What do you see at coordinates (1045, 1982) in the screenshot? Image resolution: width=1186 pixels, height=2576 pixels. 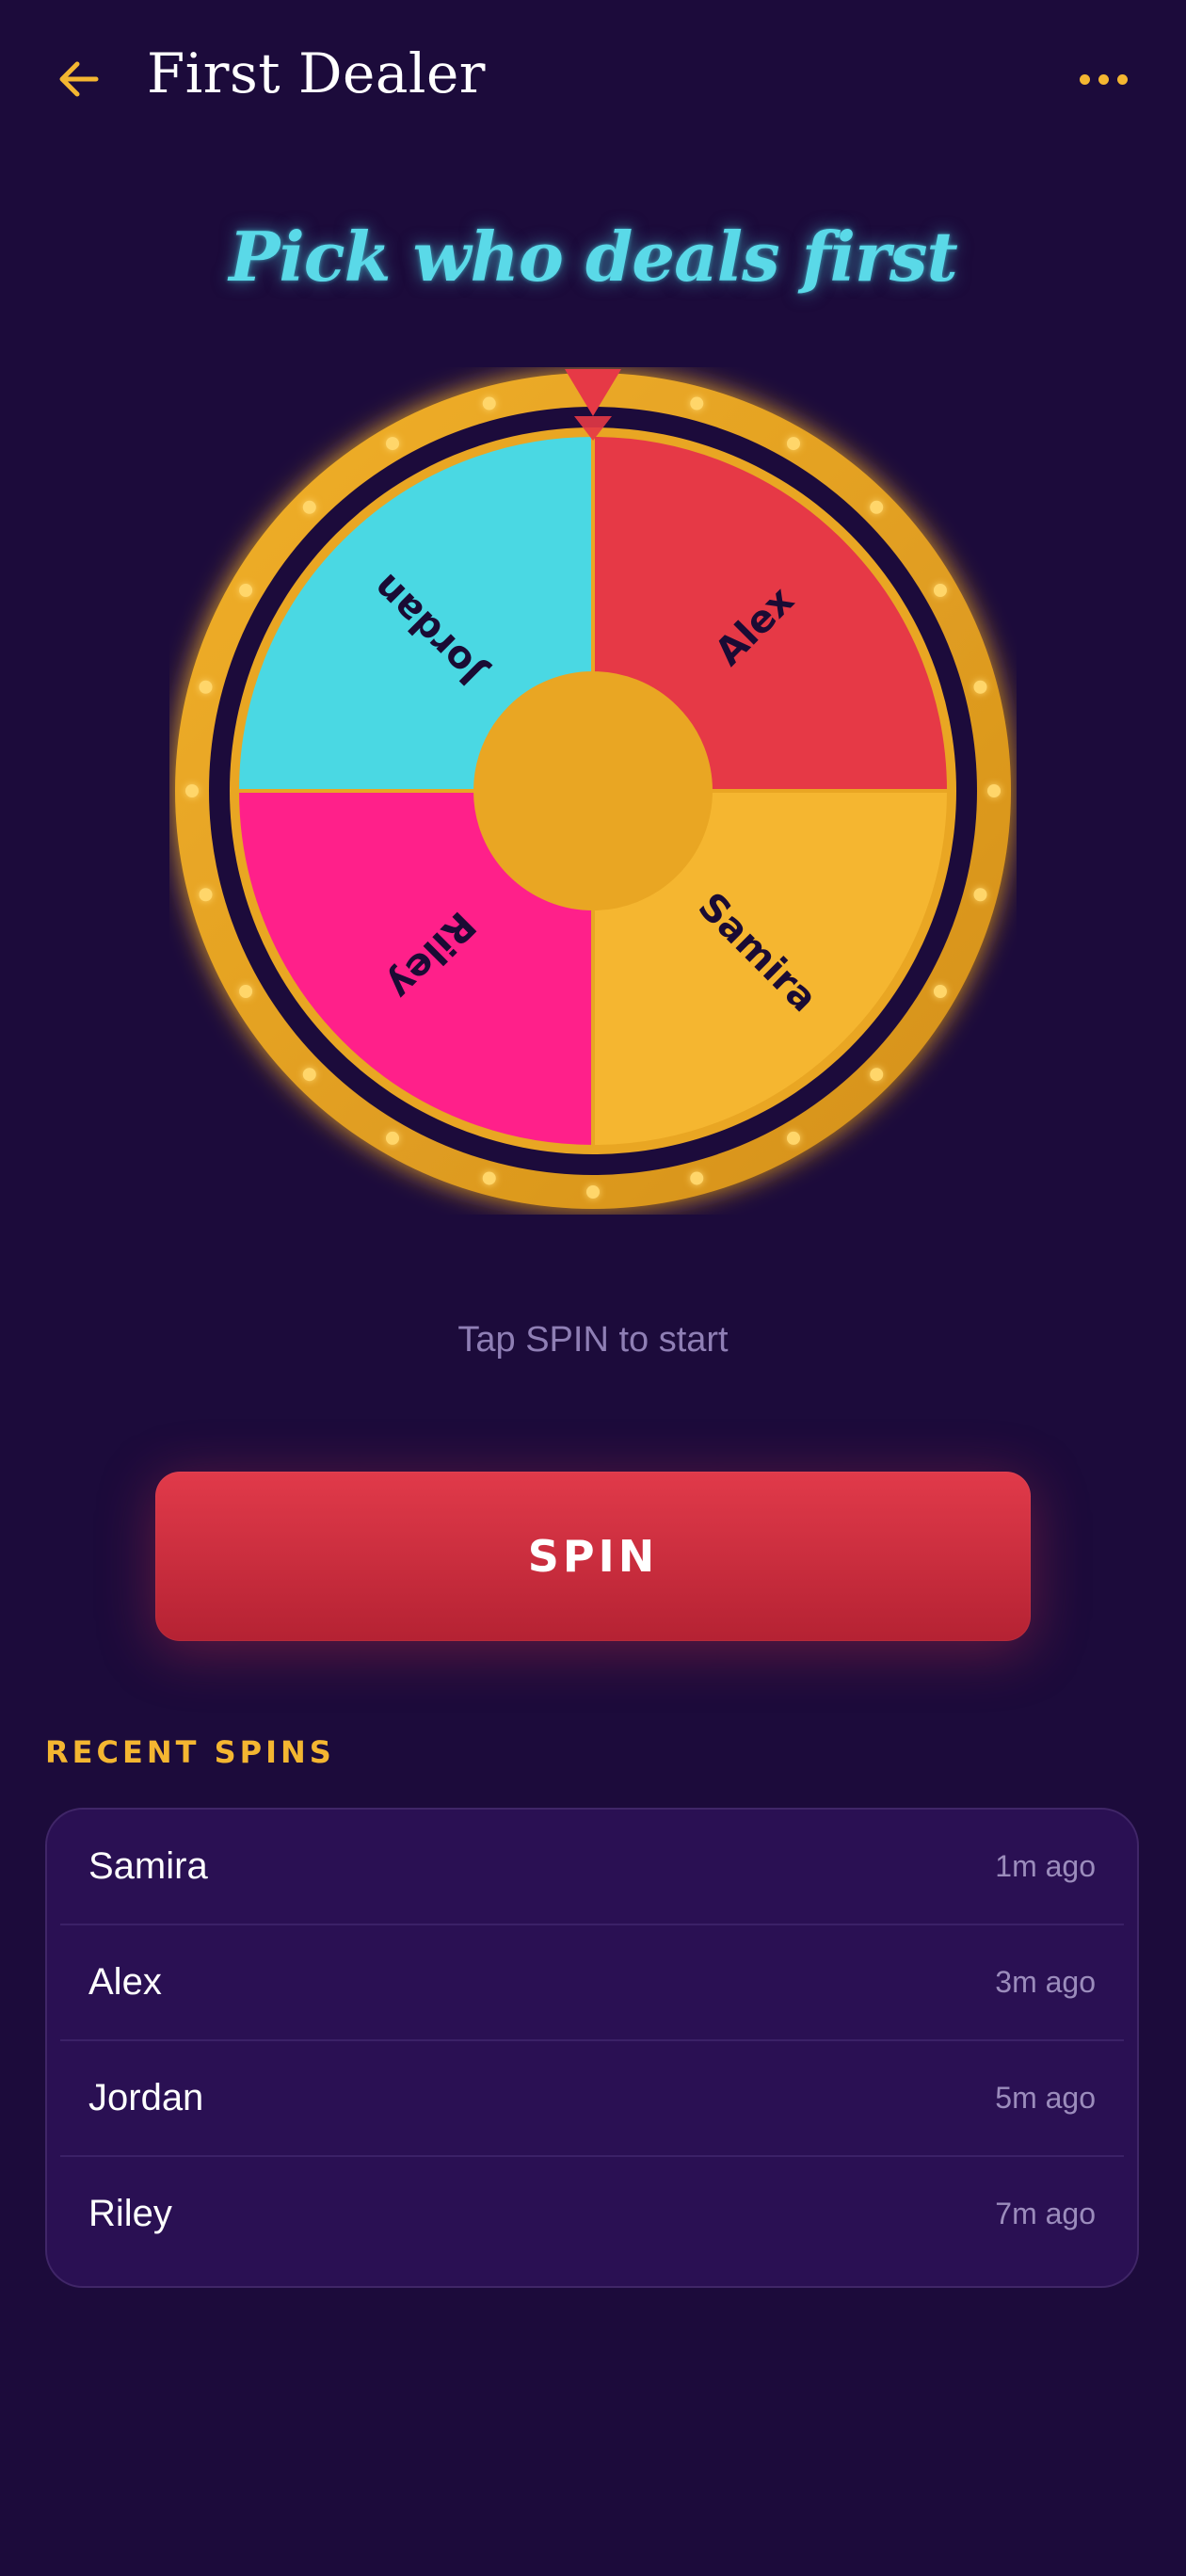 I see `recent-time: 3m ago` at bounding box center [1045, 1982].